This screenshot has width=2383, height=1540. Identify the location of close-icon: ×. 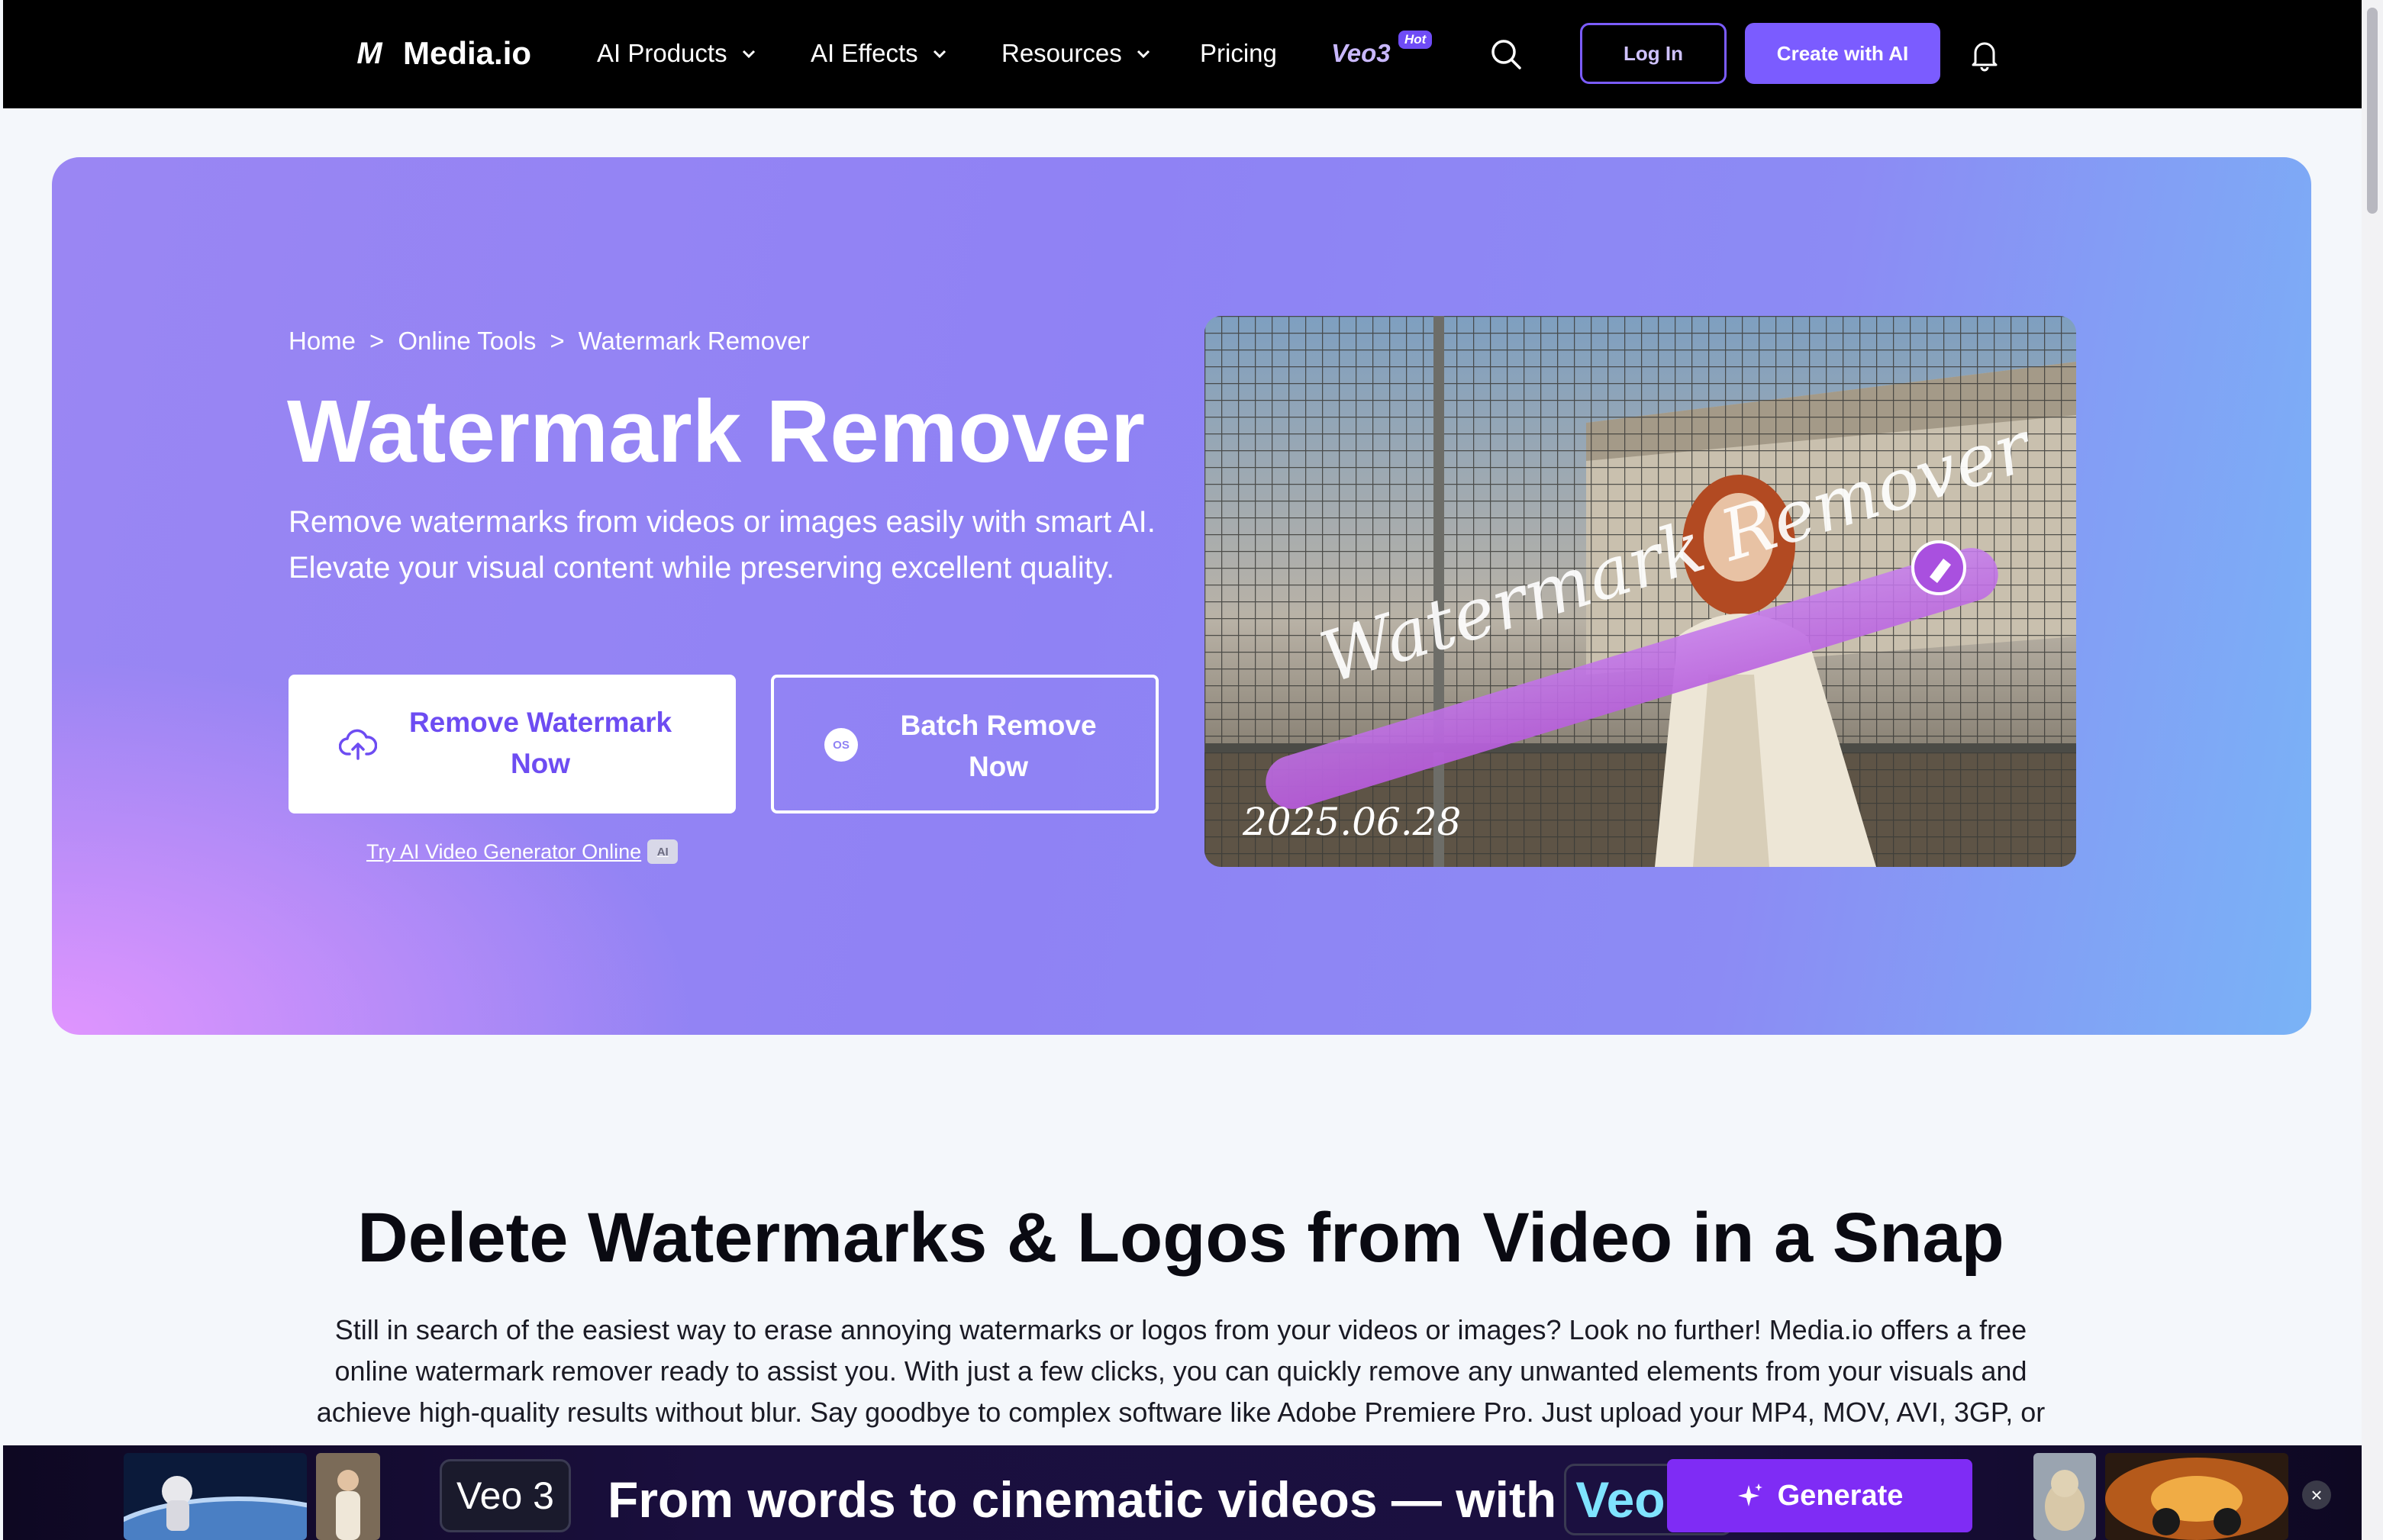
(2317, 1495).